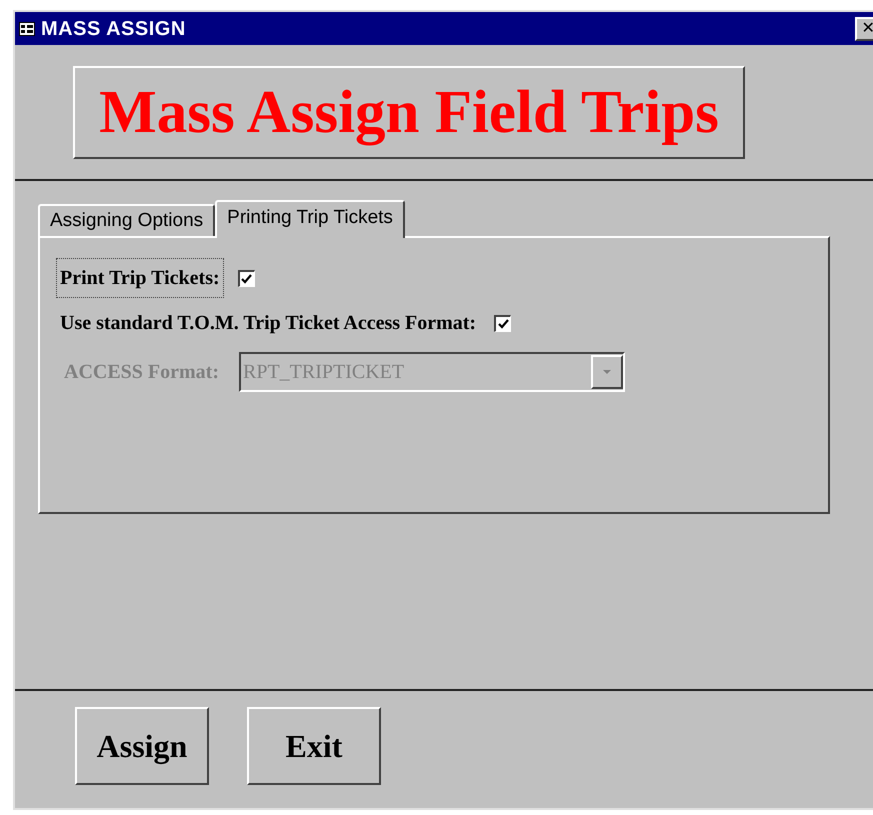 Image resolution: width=873 pixels, height=815 pixels. What do you see at coordinates (113, 29) in the screenshot?
I see `window-title: MASS ASSIGN` at bounding box center [113, 29].